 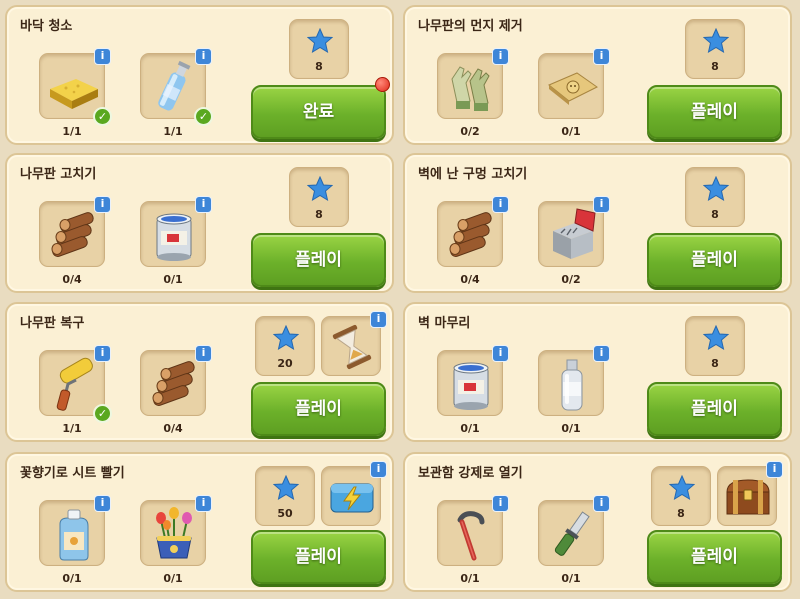 I want to click on item-slot-detergent-bottle: i, so click(x=75, y=530).